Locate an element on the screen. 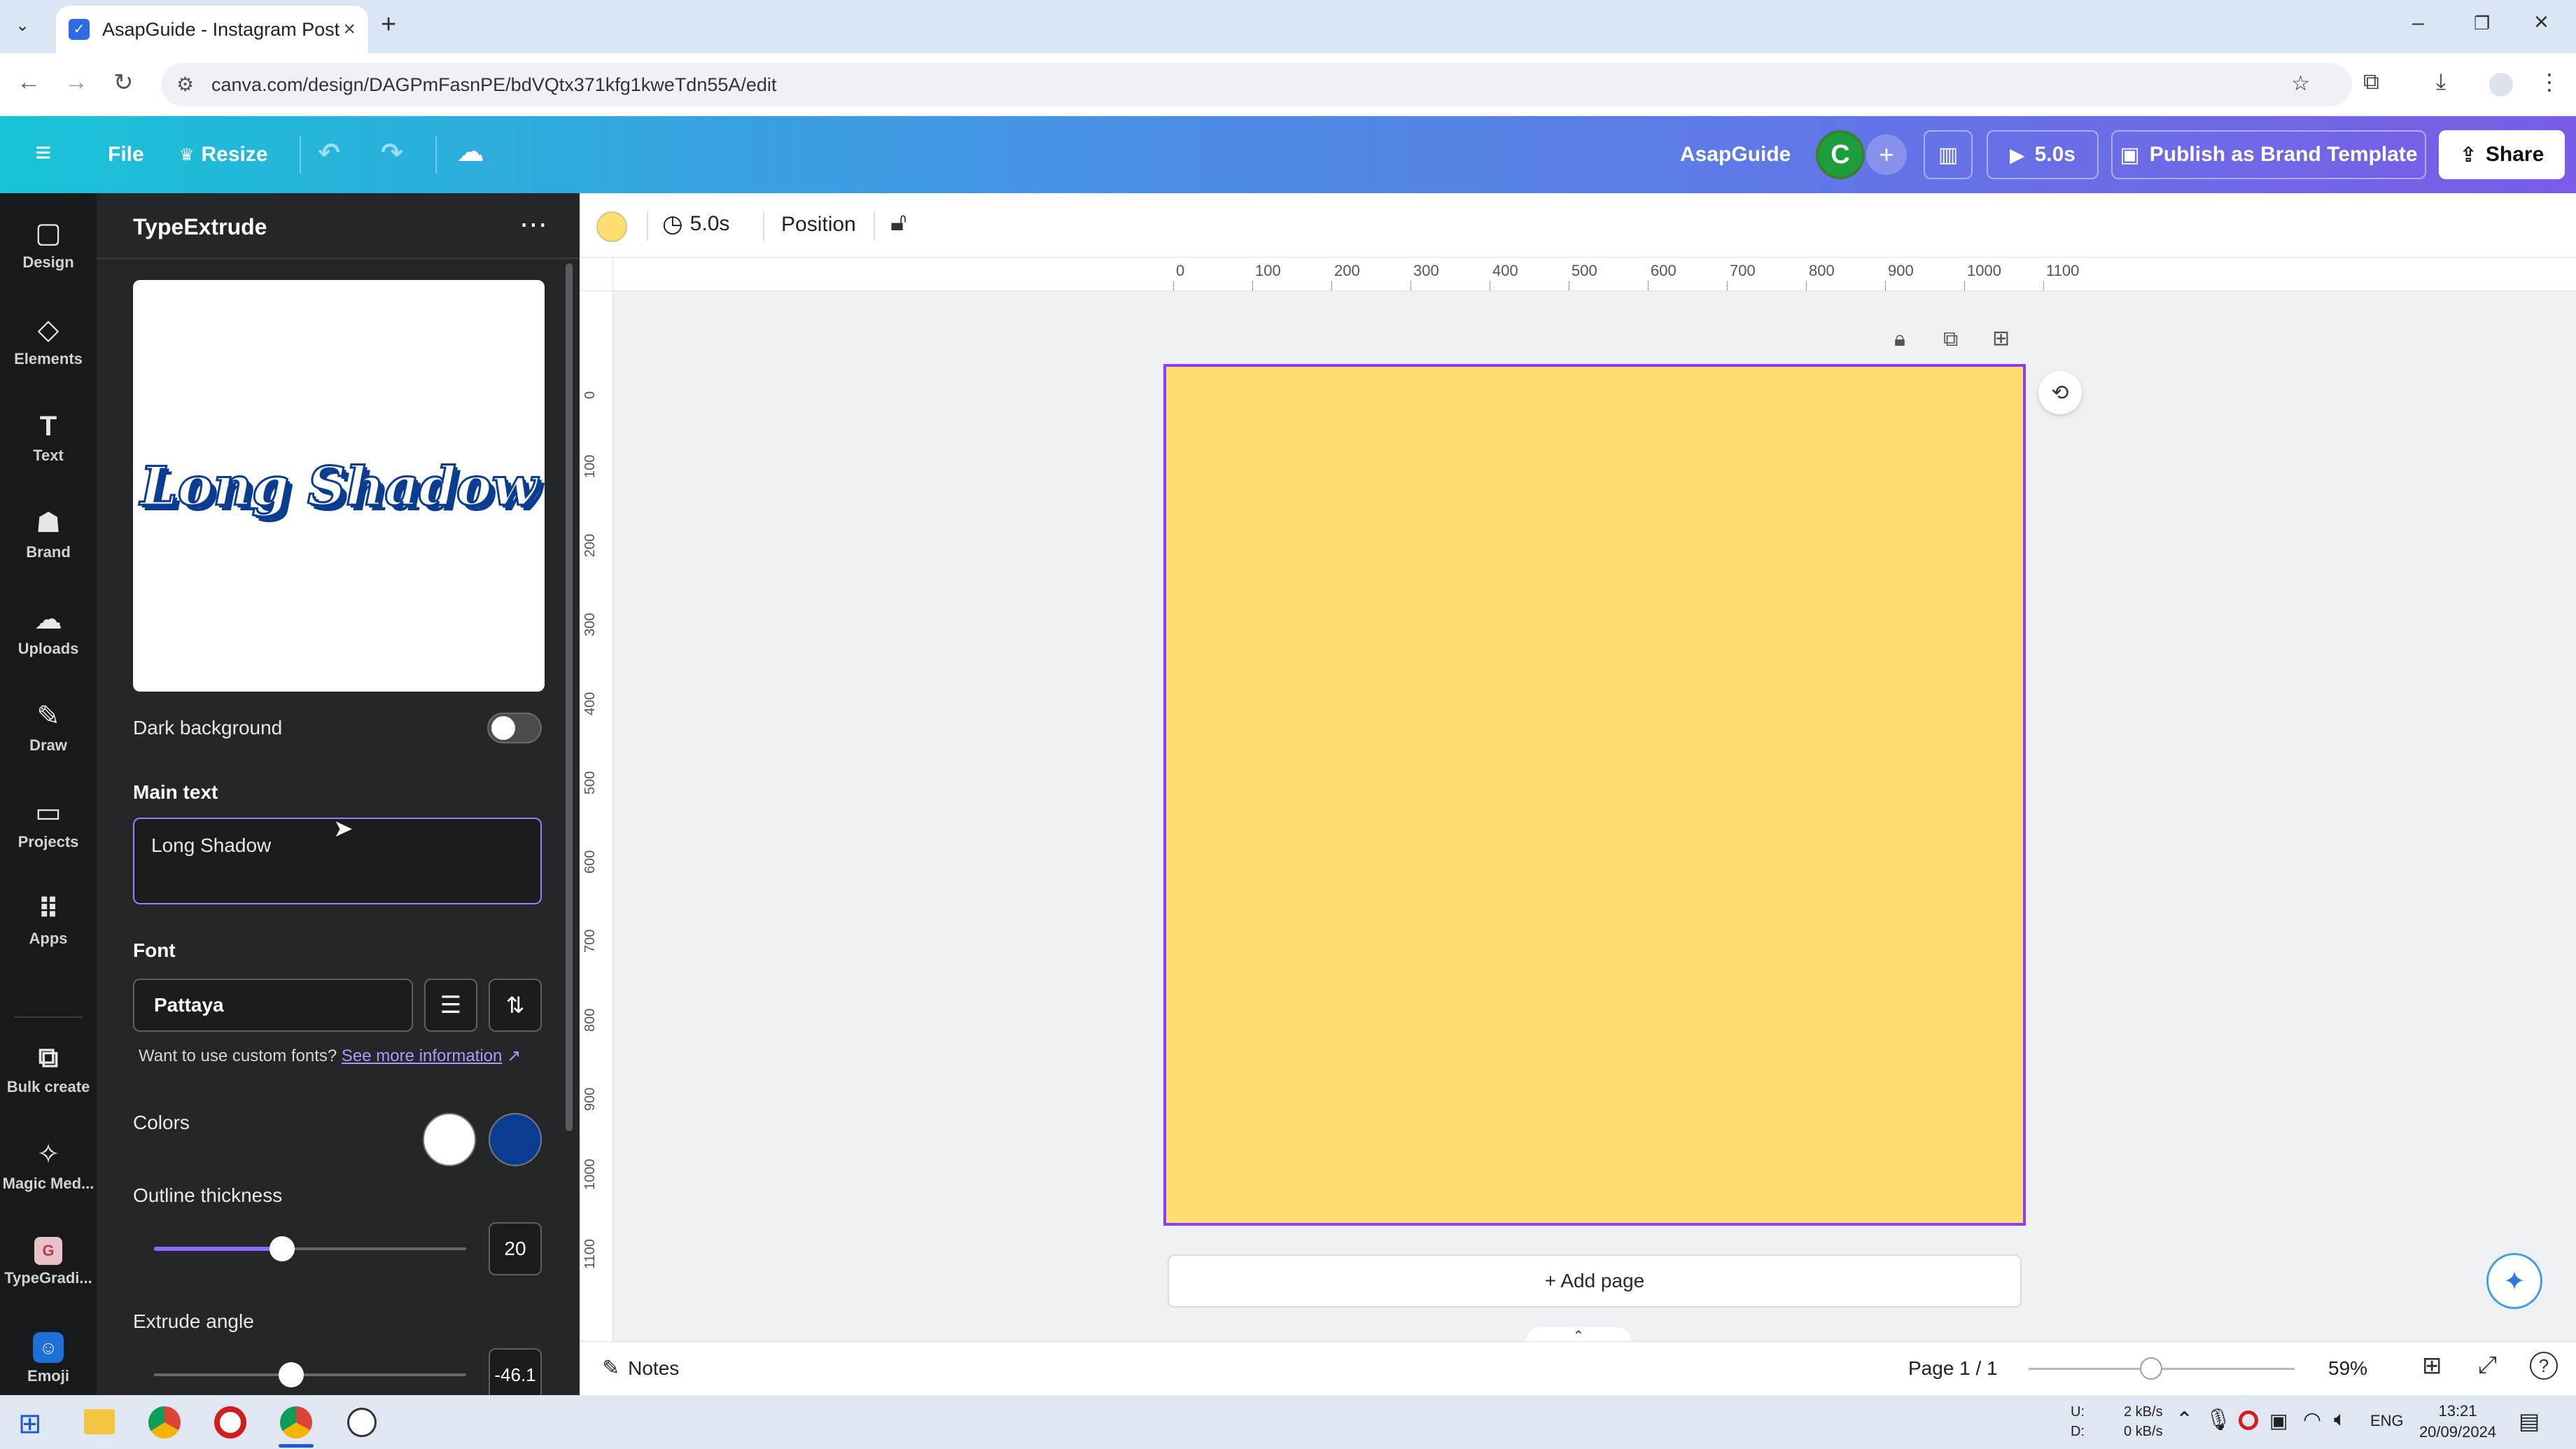 The height and width of the screenshot is (1449, 2576). regenerate-button: ⟲ is located at coordinates (2060, 392).